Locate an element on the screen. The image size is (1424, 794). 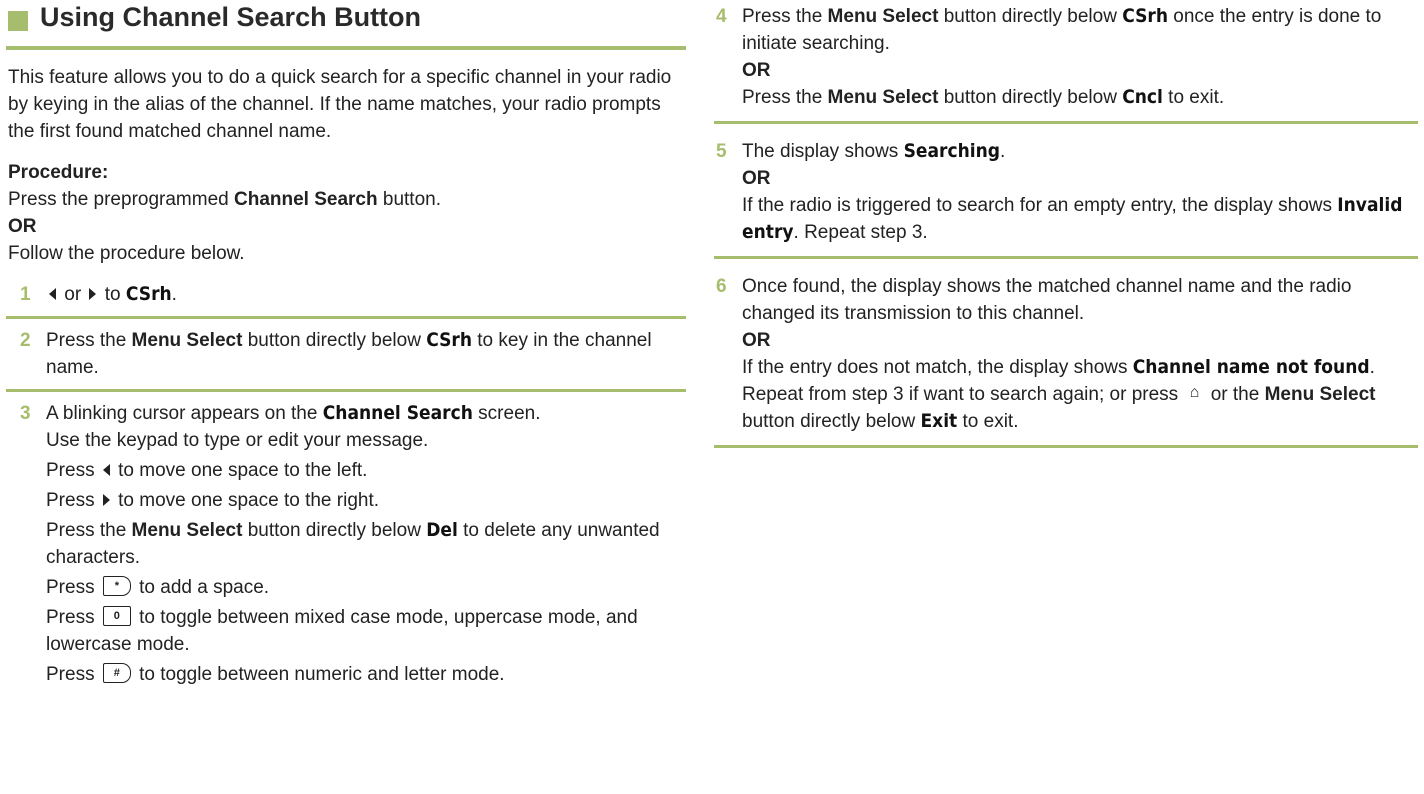
heading-square-icon is located at coordinates (18, 21).